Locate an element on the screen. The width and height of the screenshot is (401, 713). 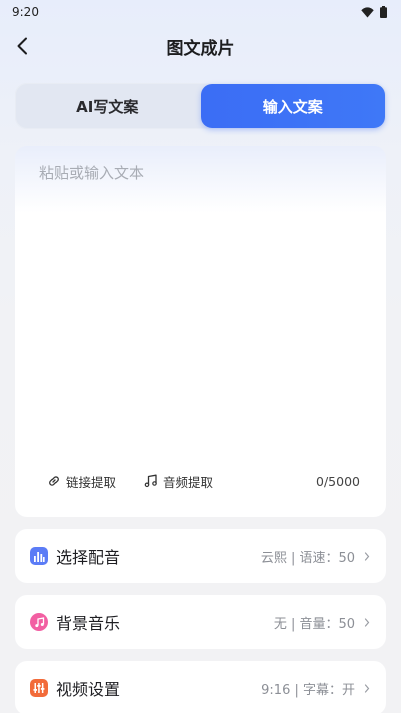
link-extract-button: 链接提取 is located at coordinates (81, 481).